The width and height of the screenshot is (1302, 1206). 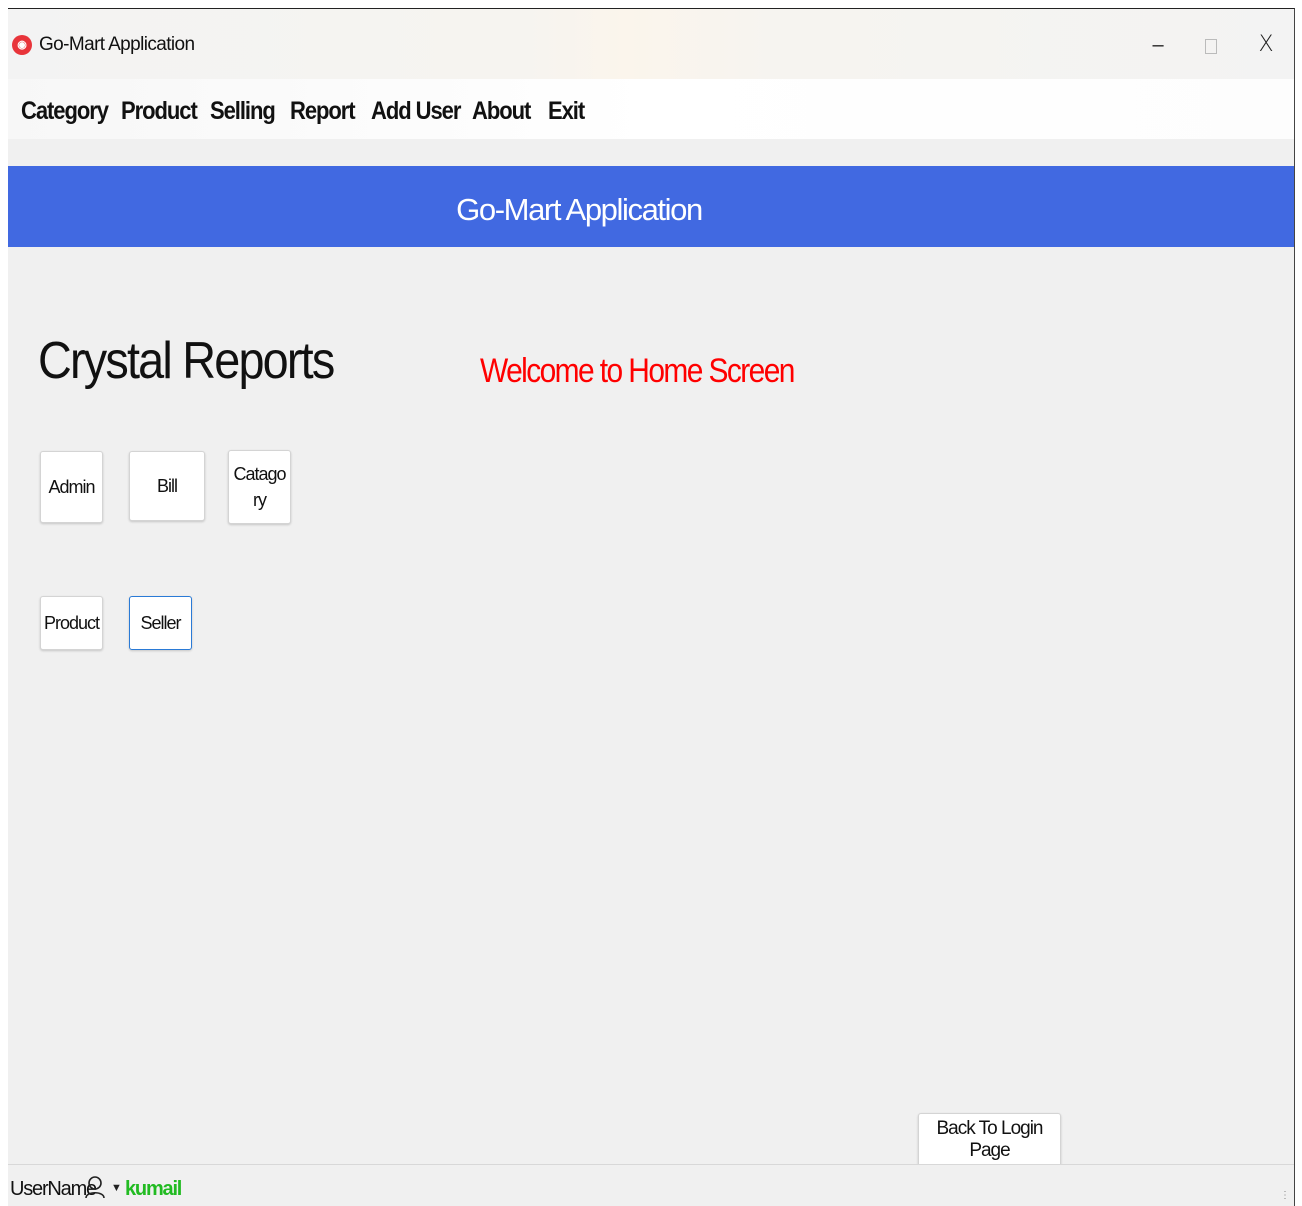 I want to click on bill-report-button: Bill, so click(x=167, y=486).